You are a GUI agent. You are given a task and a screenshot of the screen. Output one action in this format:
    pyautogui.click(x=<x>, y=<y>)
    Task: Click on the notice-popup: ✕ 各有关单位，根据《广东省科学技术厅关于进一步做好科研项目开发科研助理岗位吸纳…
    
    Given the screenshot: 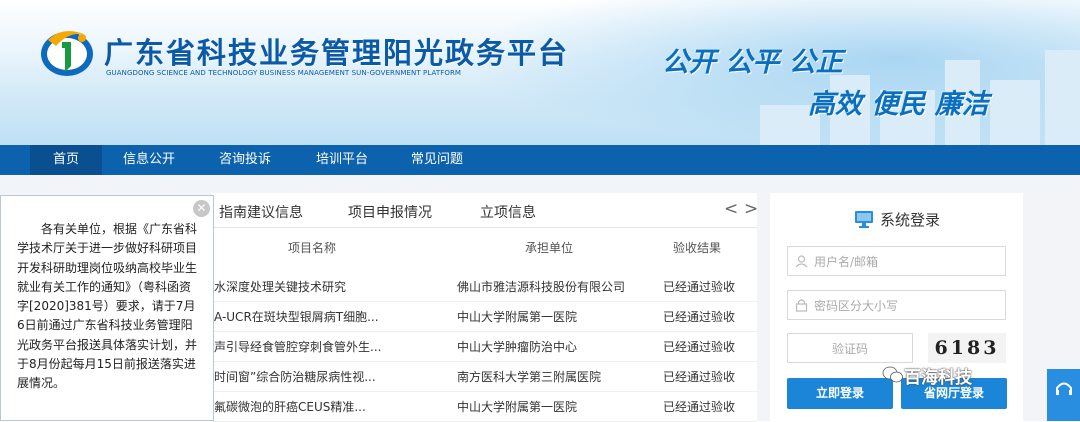 What is the action you would take?
    pyautogui.click(x=107, y=308)
    